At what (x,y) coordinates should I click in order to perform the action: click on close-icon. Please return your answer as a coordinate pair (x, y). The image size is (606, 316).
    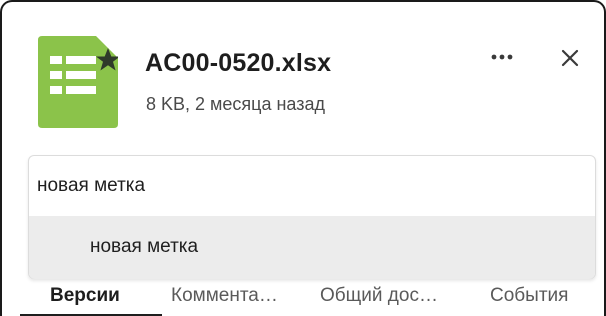
    Looking at the image, I should click on (570, 58).